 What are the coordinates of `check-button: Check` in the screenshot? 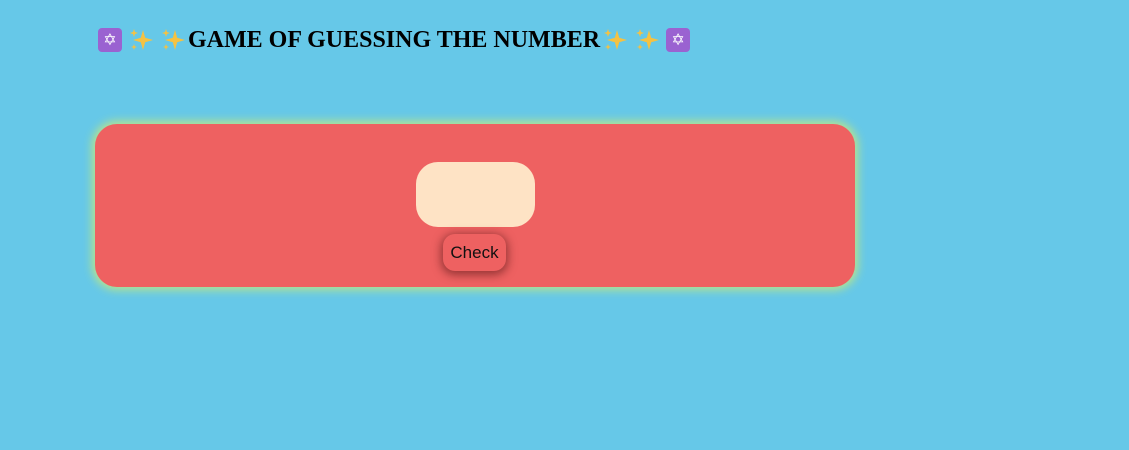 It's located at (474, 252).